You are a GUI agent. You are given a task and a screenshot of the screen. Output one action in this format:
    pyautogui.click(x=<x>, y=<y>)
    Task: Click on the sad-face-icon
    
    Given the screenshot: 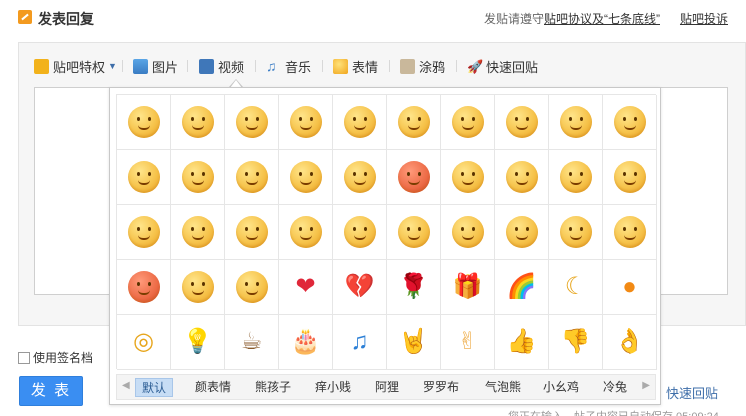 What is the action you would take?
    pyautogui.click(x=197, y=177)
    